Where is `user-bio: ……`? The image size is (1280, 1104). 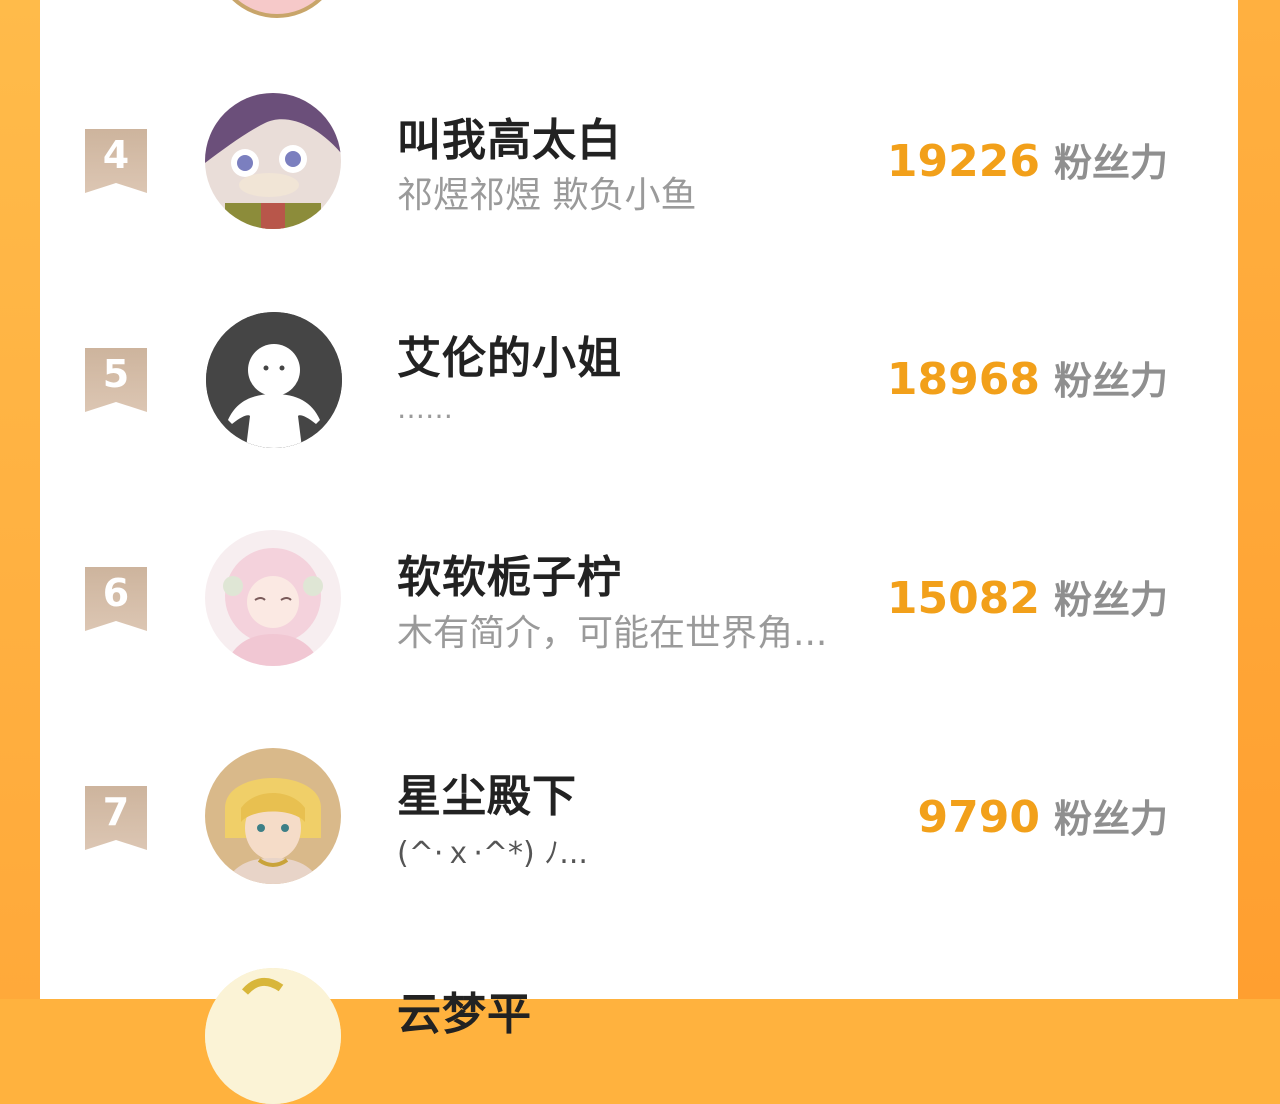 user-bio: …… is located at coordinates (425, 408).